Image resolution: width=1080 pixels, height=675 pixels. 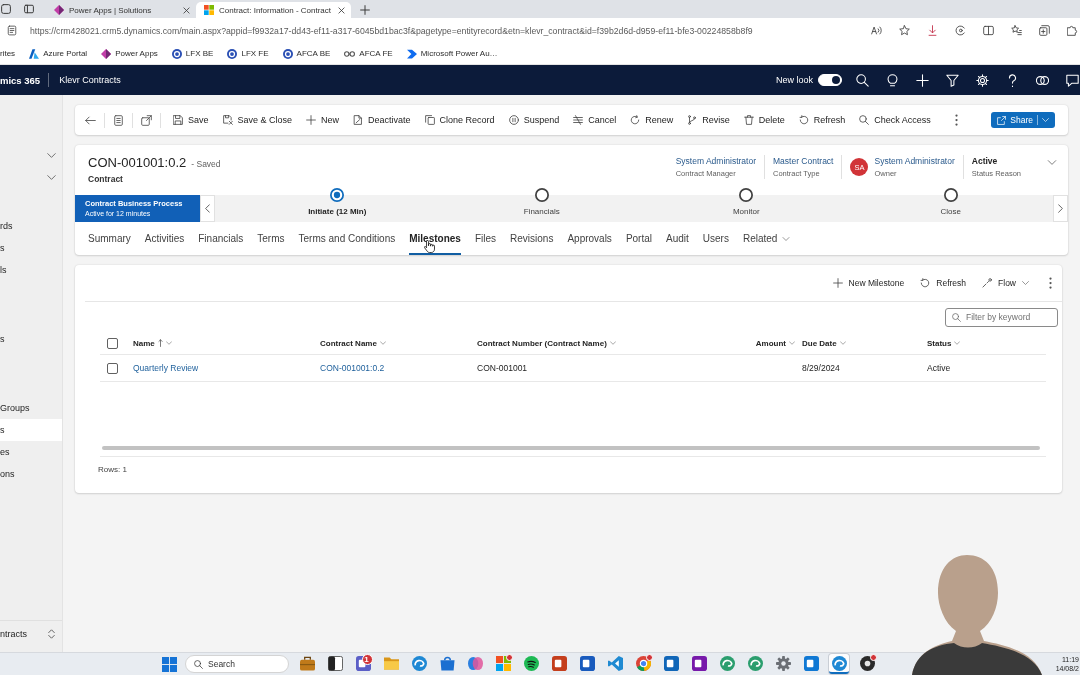 I want to click on form-tab: Related, so click(x=766, y=238).